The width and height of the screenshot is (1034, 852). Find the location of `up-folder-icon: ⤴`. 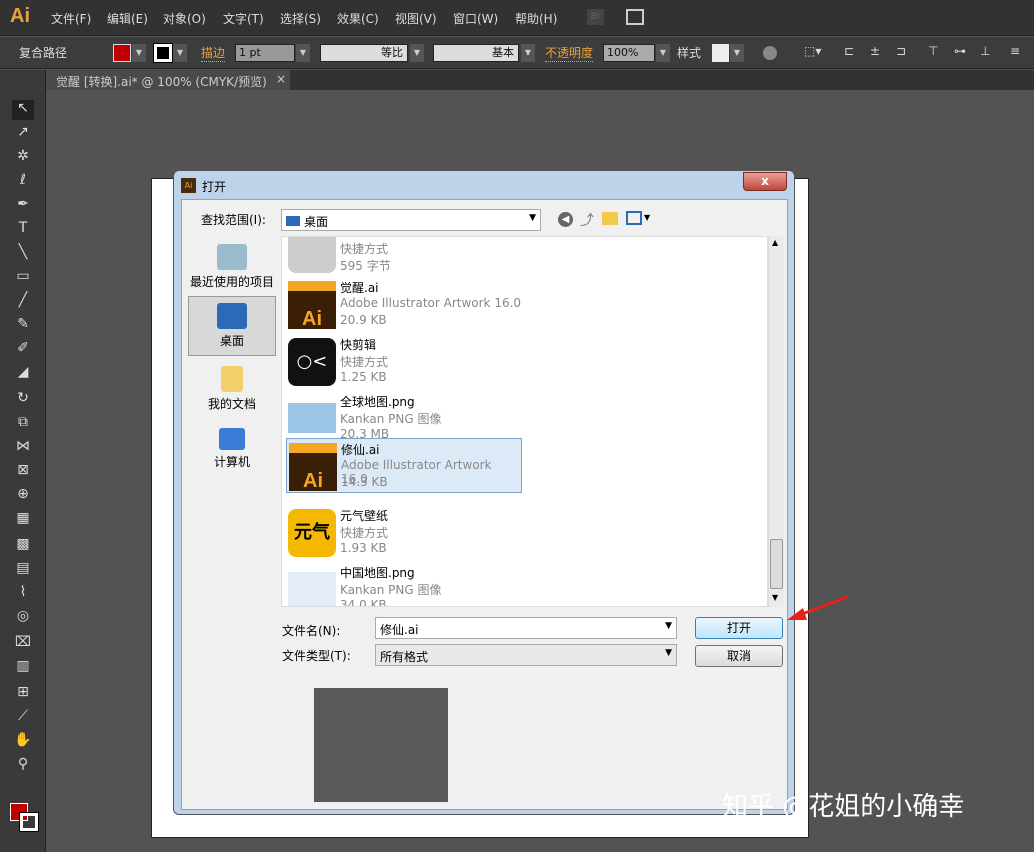

up-folder-icon: ⤴ is located at coordinates (587, 220).